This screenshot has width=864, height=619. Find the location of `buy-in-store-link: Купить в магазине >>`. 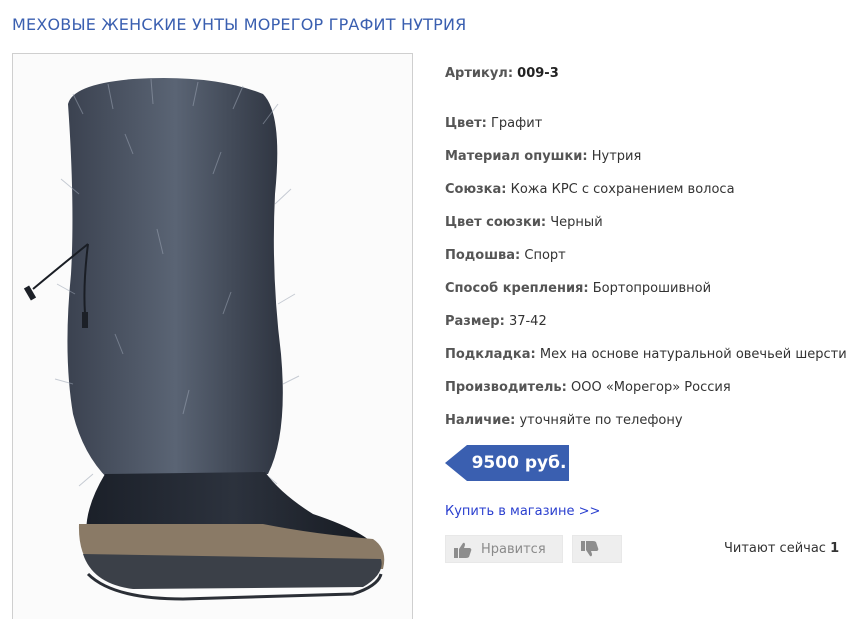

buy-in-store-link: Купить в магазине >> is located at coordinates (522, 511).